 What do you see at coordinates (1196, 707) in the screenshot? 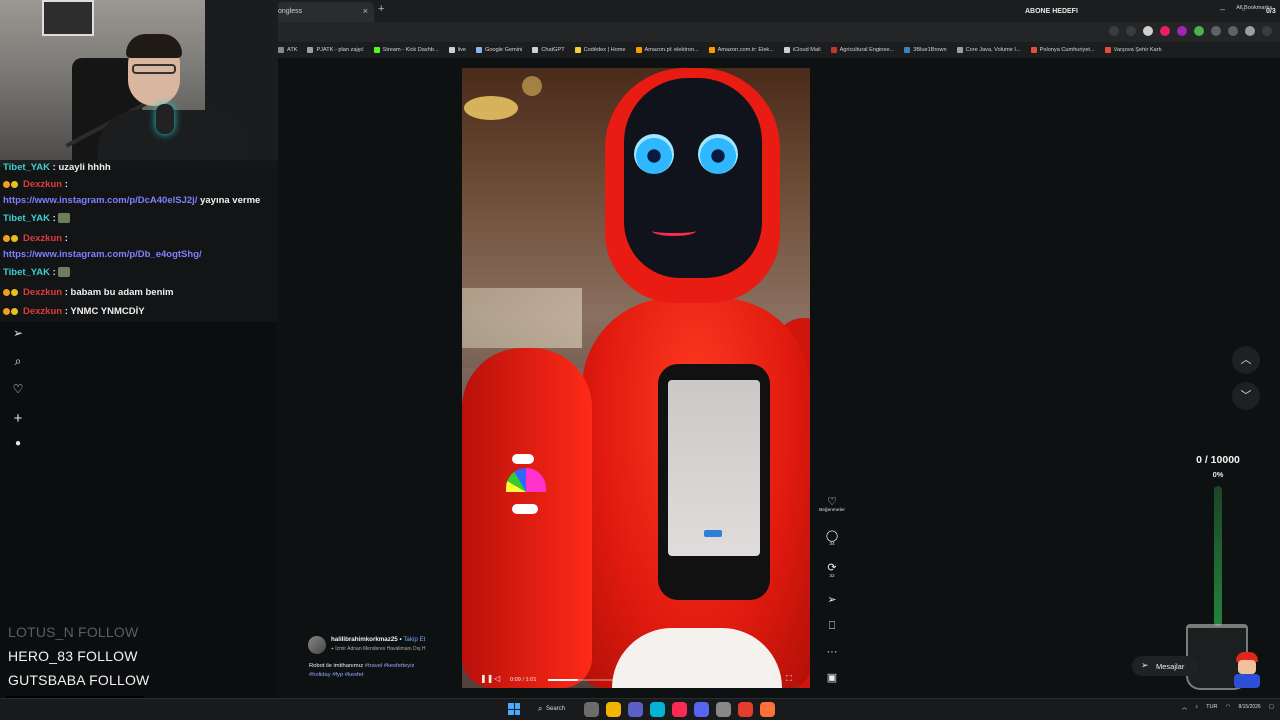
I see `microphone-icon: ♪` at bounding box center [1196, 707].